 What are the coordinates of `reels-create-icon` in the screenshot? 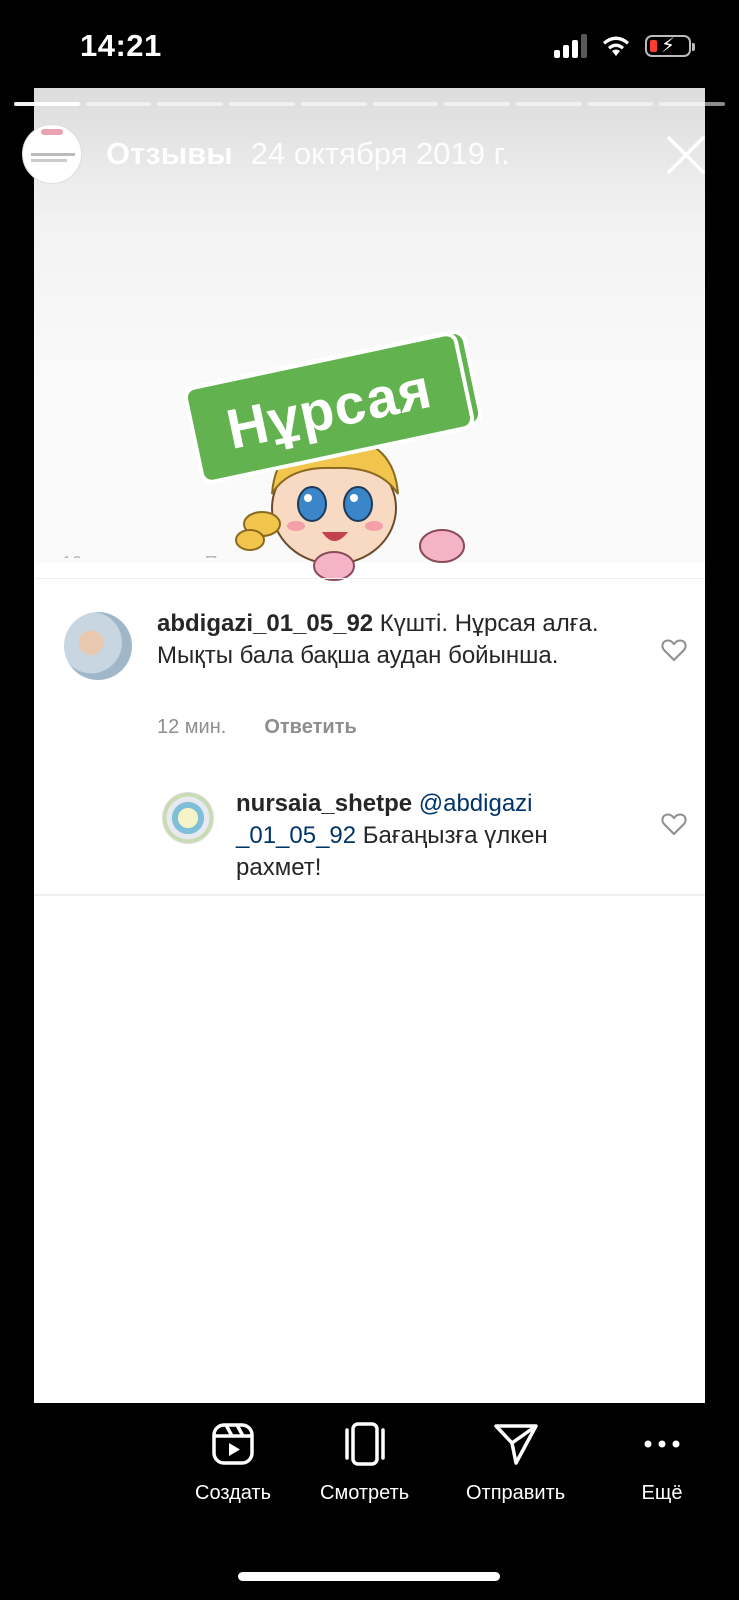 It's located at (233, 1444).